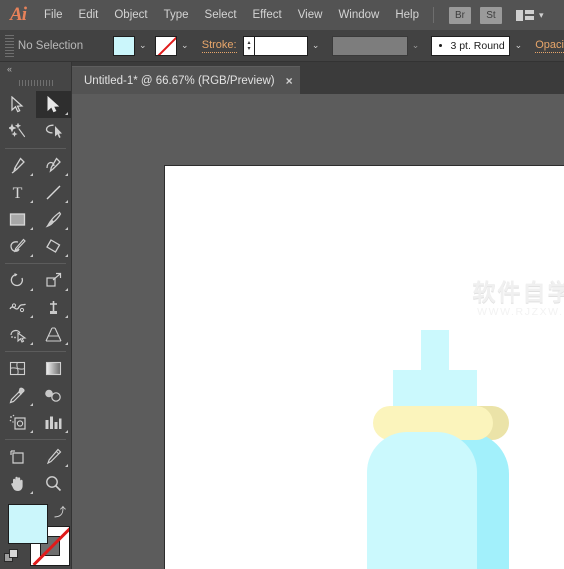 The image size is (564, 569). What do you see at coordinates (54, 131) in the screenshot?
I see `lasso-tool` at bounding box center [54, 131].